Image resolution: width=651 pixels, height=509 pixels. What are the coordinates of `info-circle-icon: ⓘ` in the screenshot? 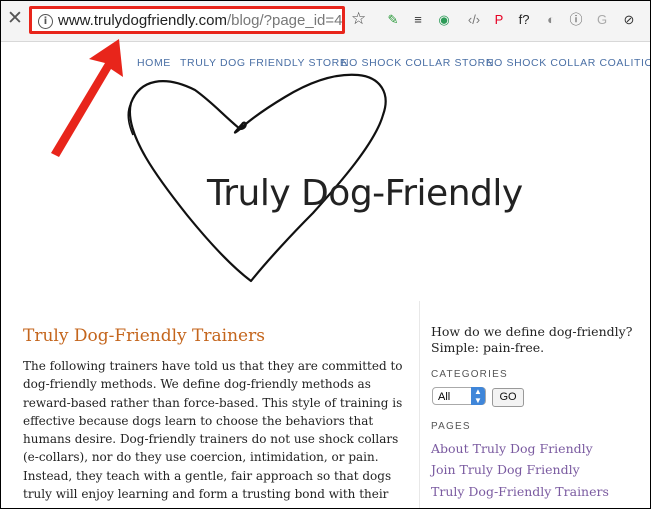 It's located at (576, 20).